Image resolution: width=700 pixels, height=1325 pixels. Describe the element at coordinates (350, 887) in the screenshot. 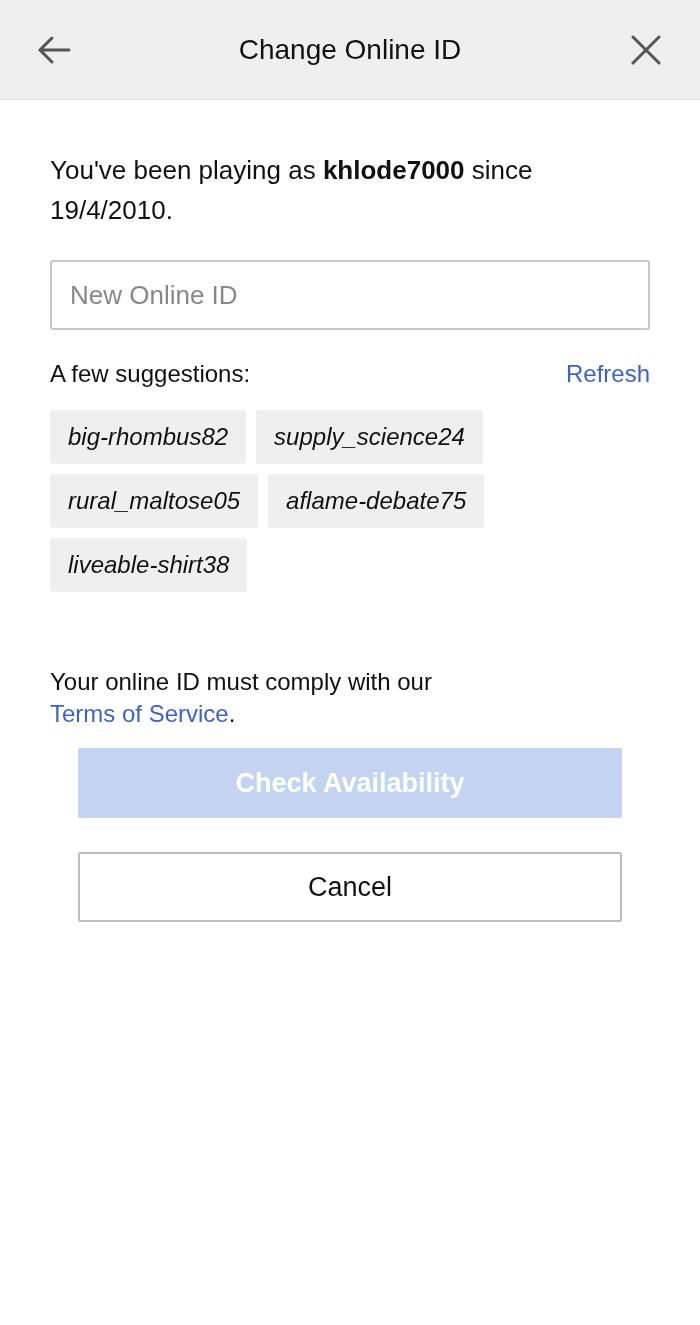

I see `cancel-button: Cancel` at that location.